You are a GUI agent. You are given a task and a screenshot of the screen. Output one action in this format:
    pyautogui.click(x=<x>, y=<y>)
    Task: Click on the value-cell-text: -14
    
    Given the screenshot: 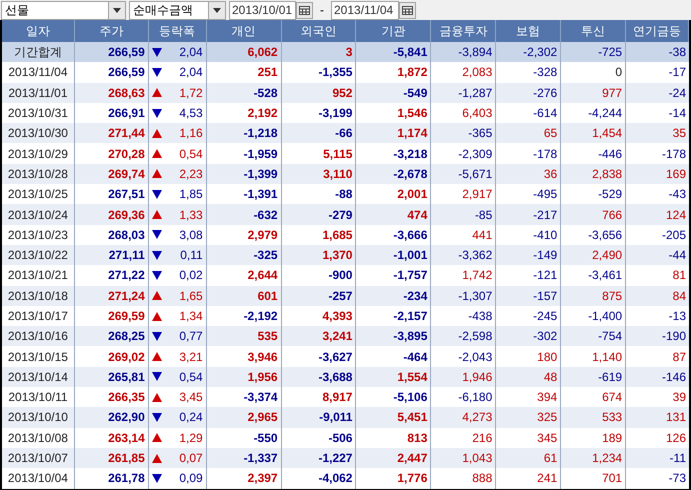 What is the action you would take?
    pyautogui.click(x=677, y=113)
    